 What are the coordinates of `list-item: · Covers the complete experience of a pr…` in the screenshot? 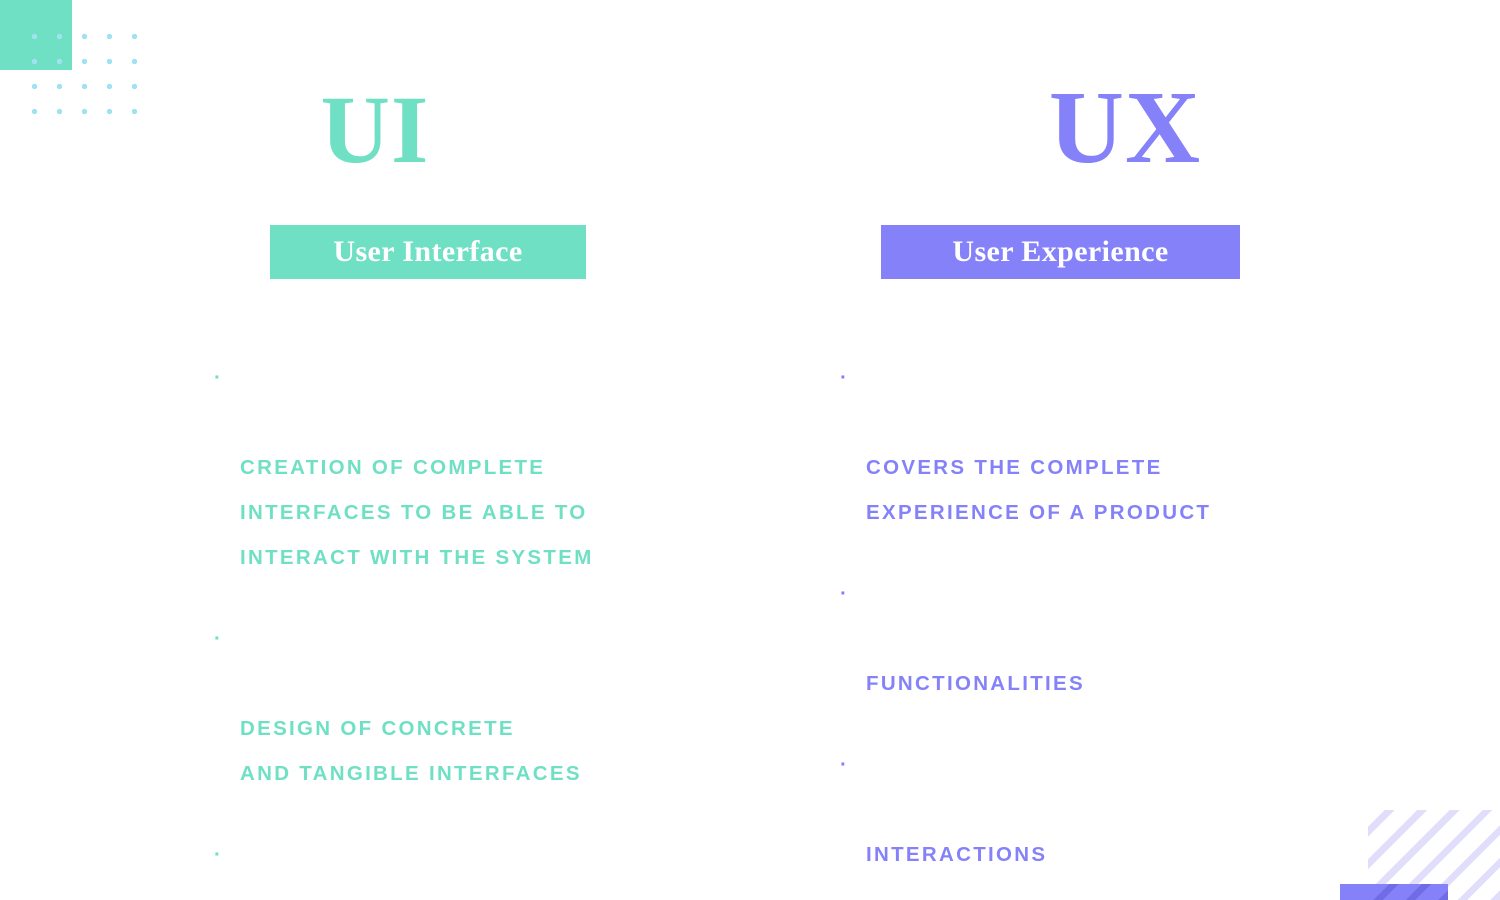 It's located at (1100, 445).